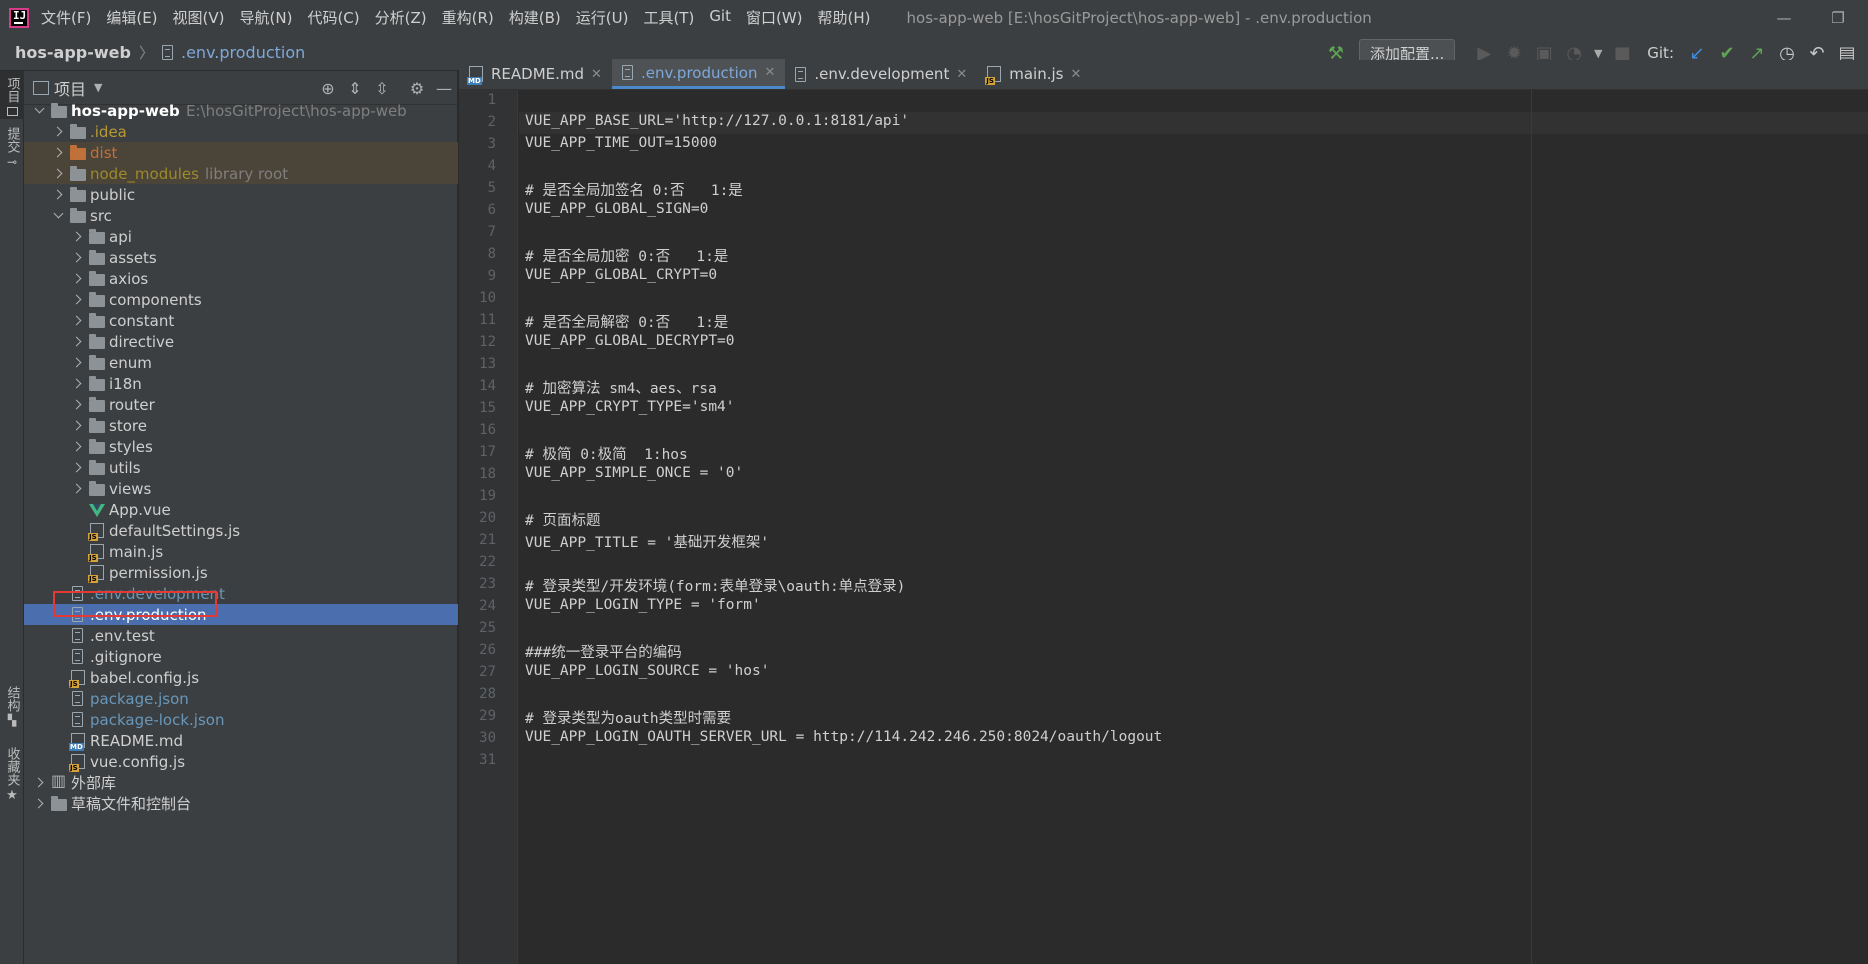 The height and width of the screenshot is (964, 1868). What do you see at coordinates (241, 614) in the screenshot?
I see `tree-row: .env.production` at bounding box center [241, 614].